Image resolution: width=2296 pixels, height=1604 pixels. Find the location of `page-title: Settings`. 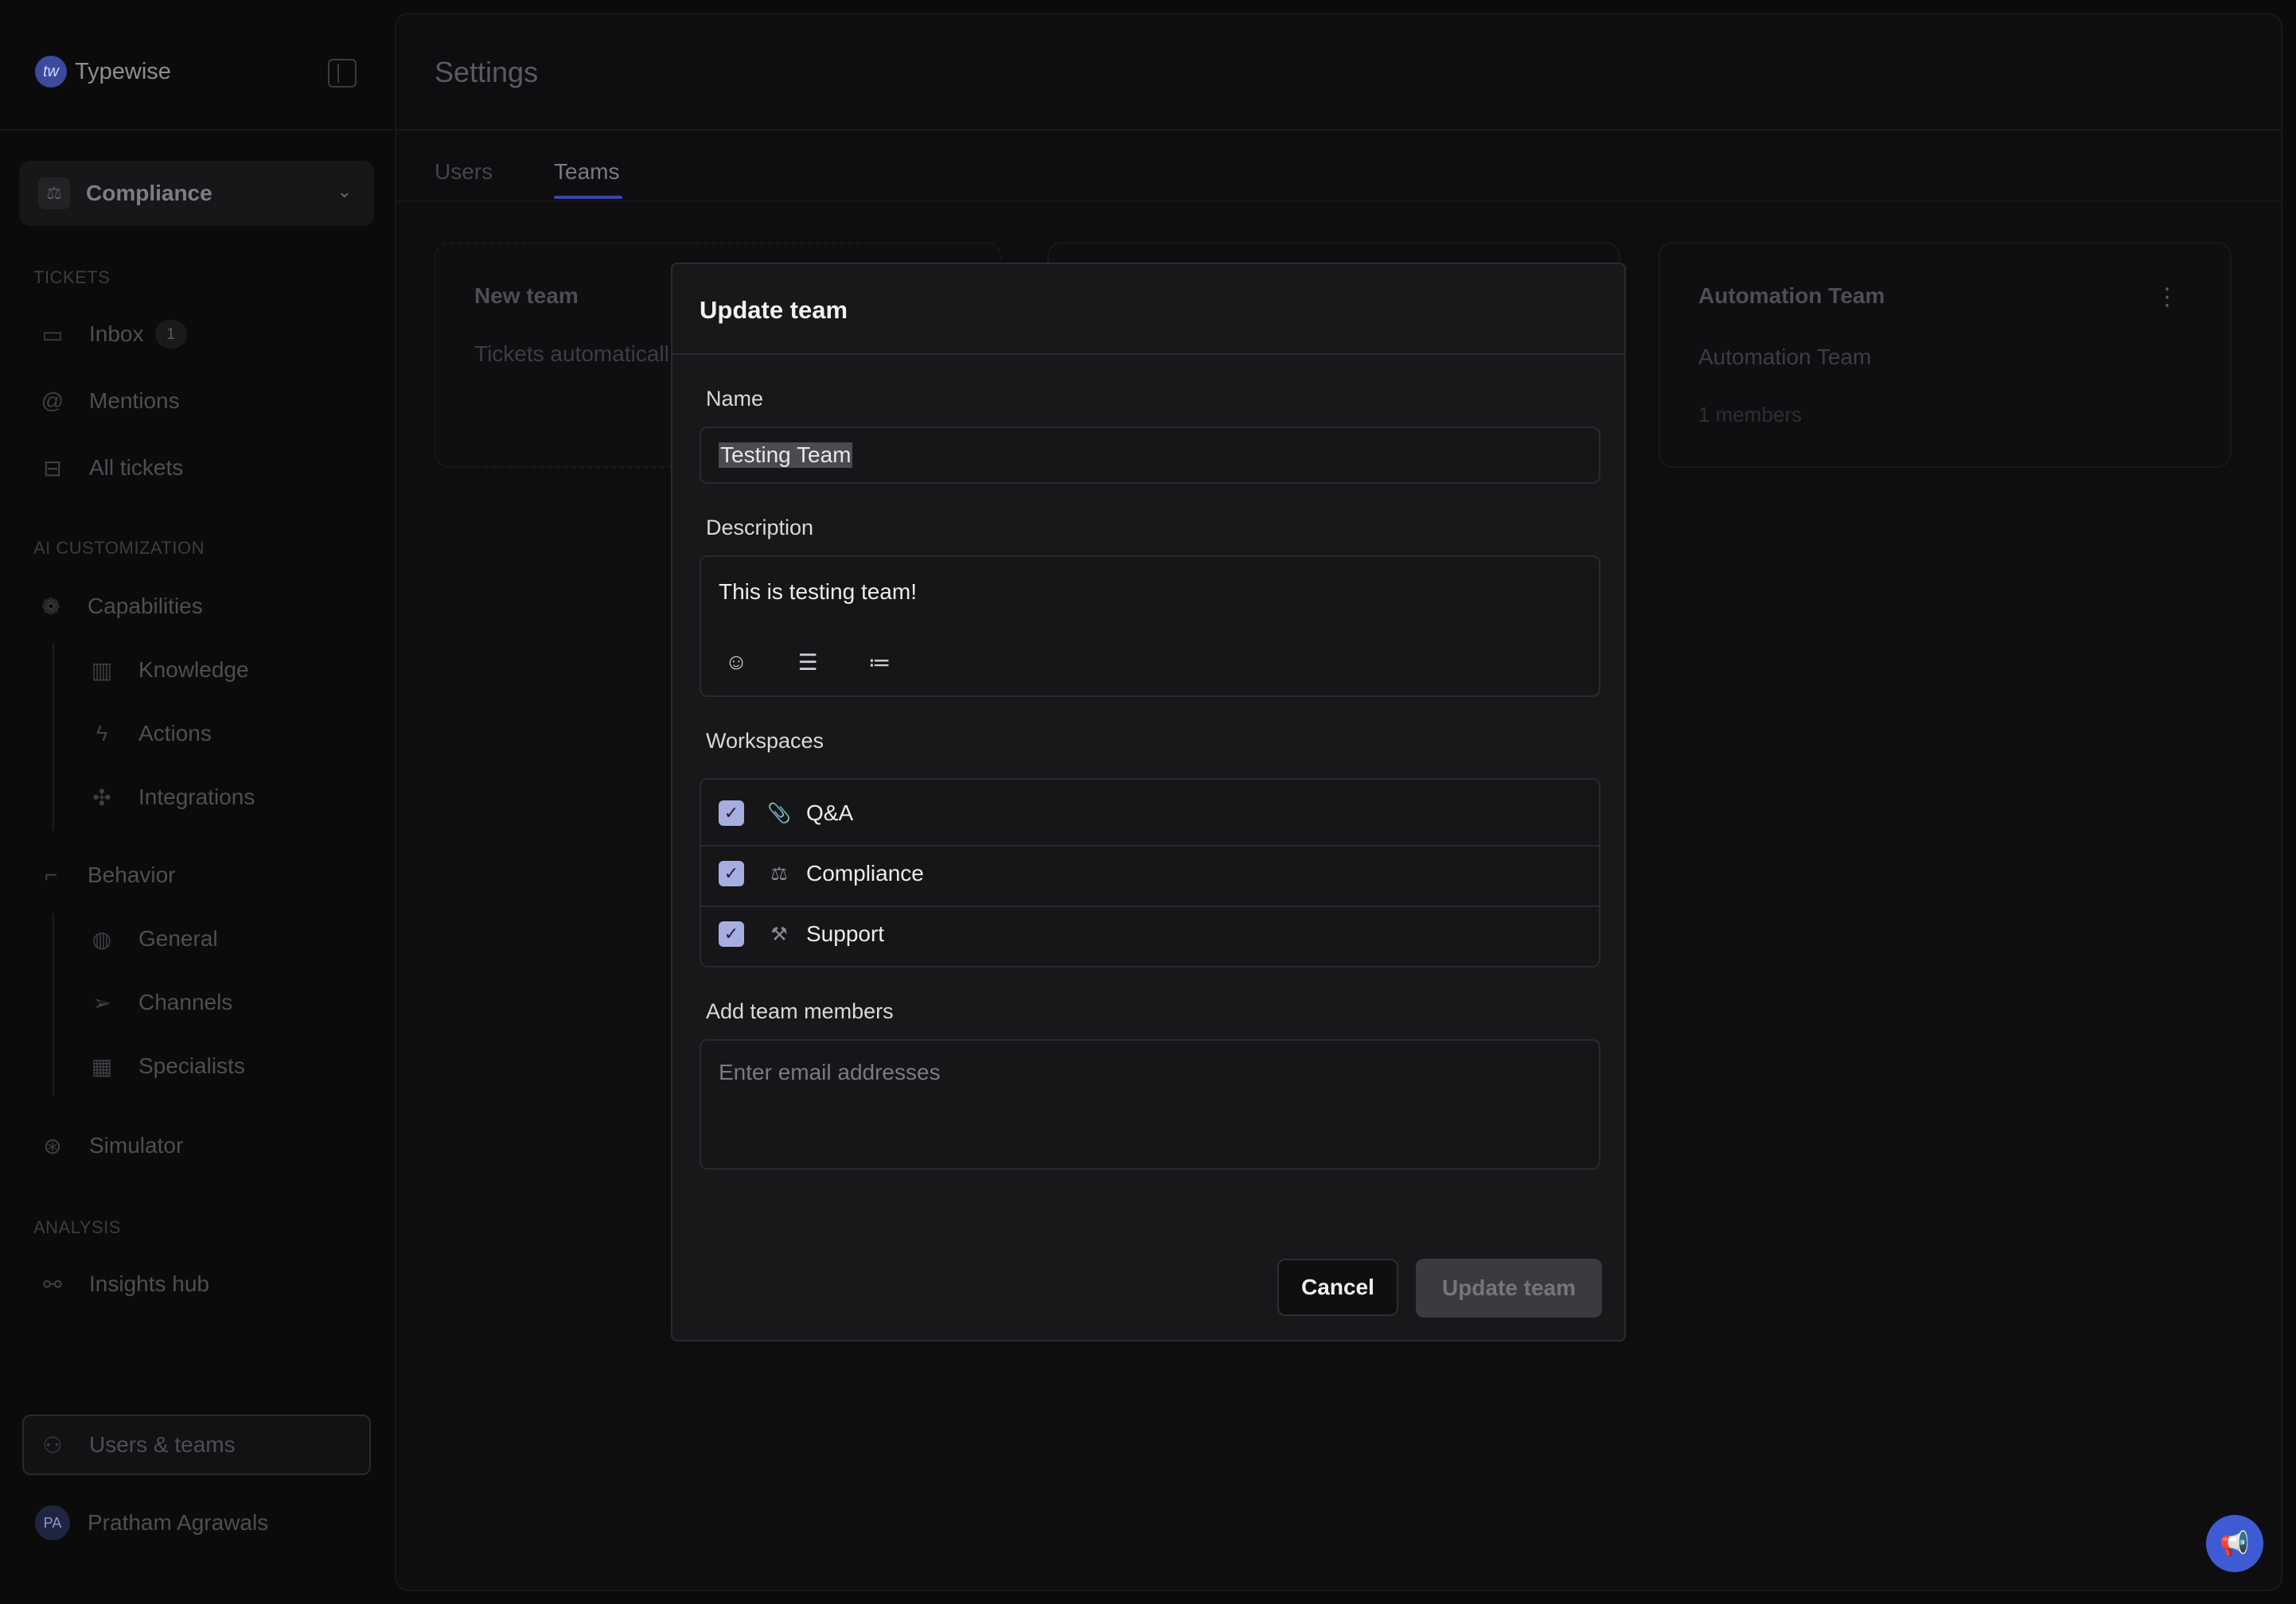

page-title: Settings is located at coordinates (487, 72).